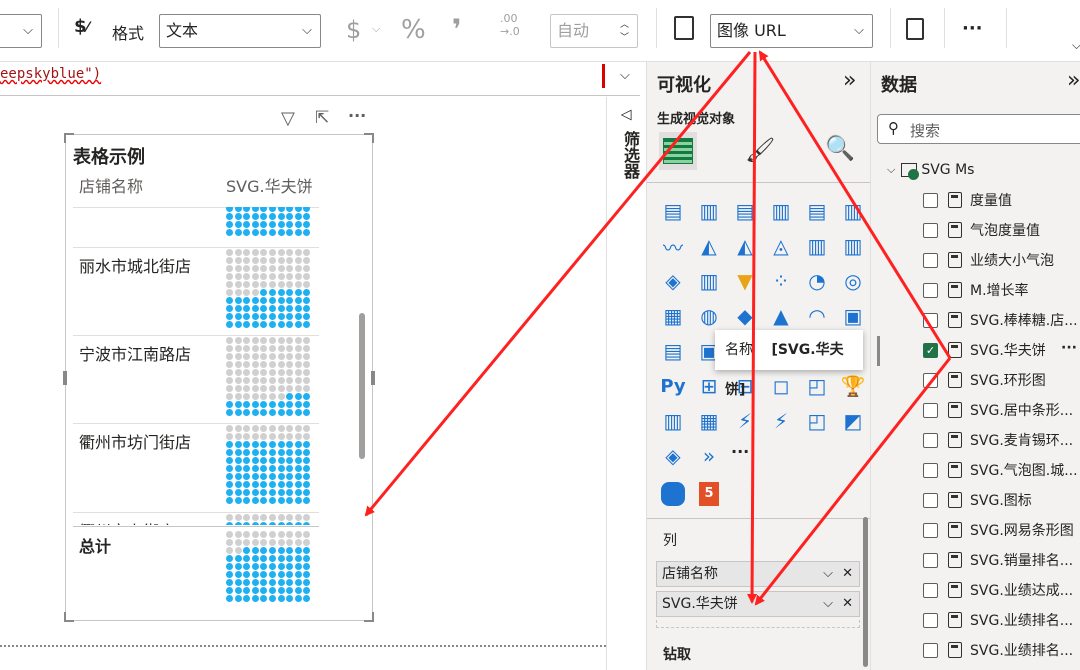 The height and width of the screenshot is (670, 1080). Describe the element at coordinates (855, 204) in the screenshot. I see `arrow-to-data-category` at that location.